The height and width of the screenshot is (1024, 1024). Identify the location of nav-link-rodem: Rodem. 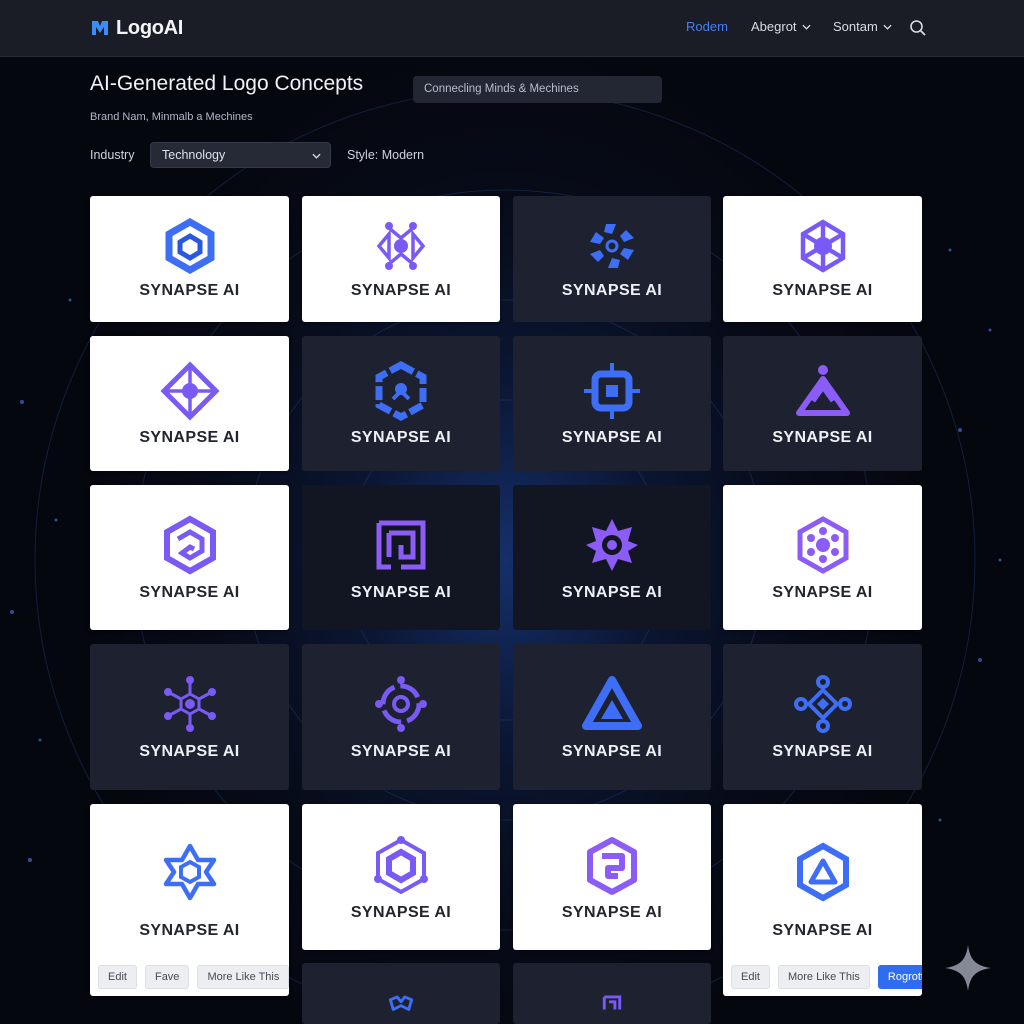
(707, 26).